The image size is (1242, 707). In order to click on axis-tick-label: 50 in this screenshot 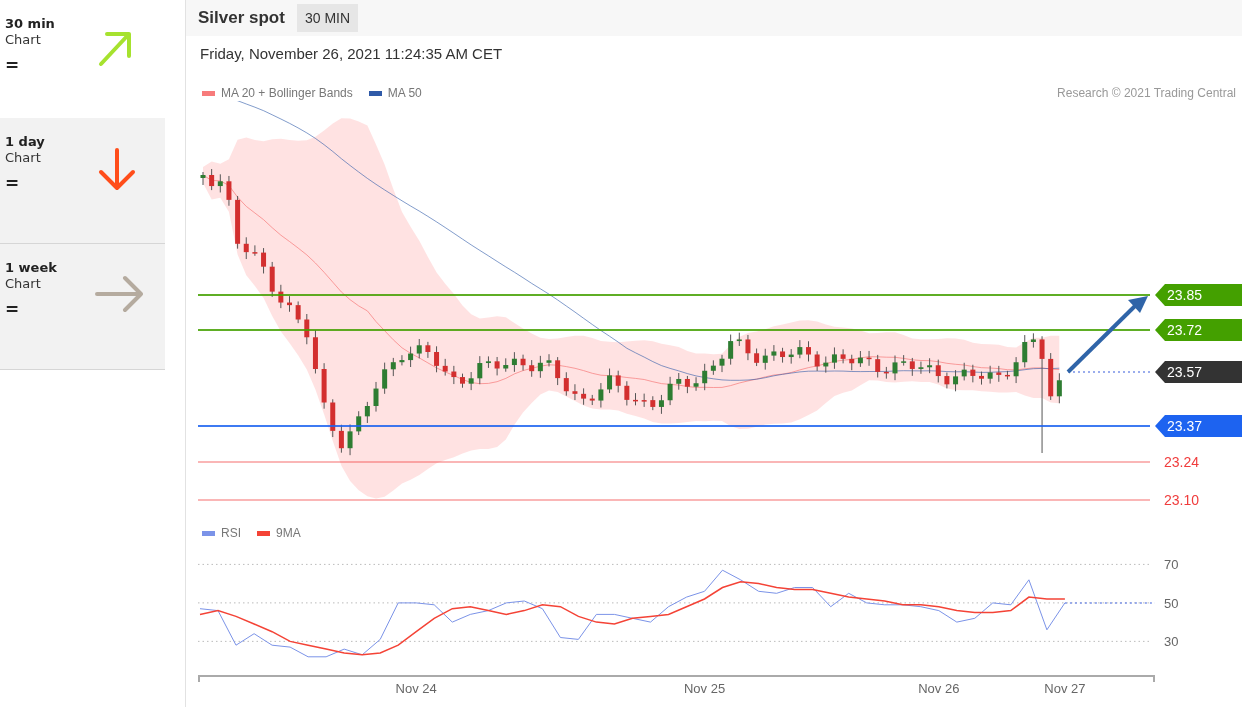, I will do `click(1171, 603)`.